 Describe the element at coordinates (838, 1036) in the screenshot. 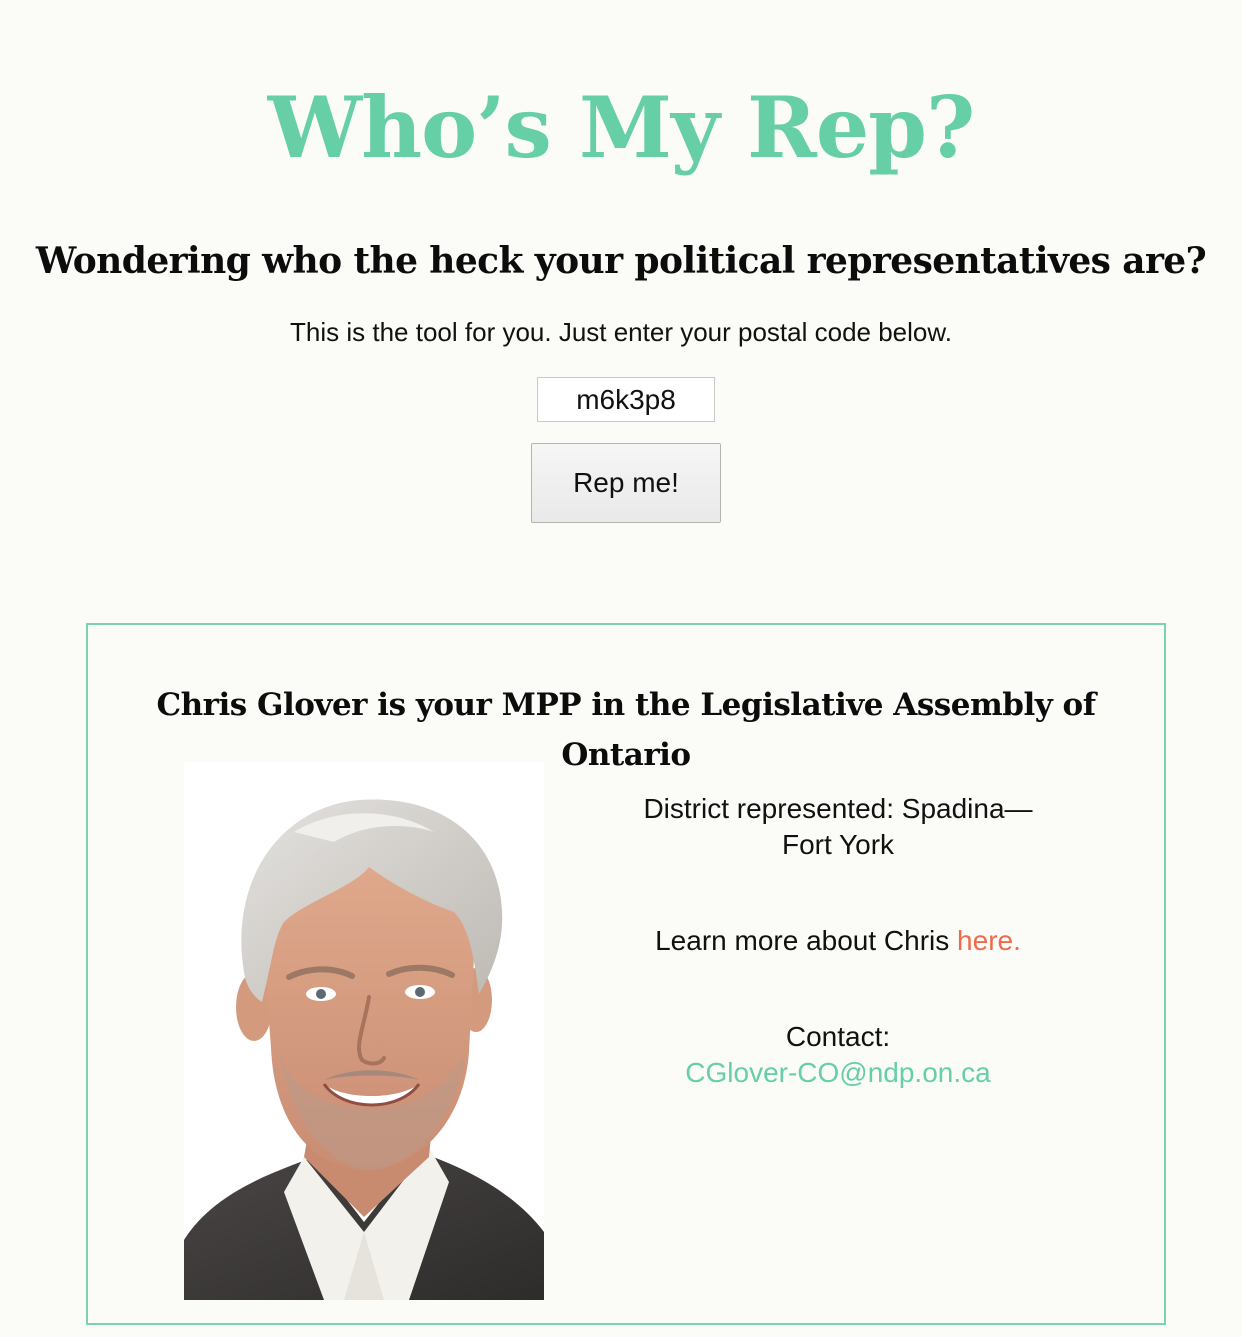

I see `contact-label: Contact:` at that location.